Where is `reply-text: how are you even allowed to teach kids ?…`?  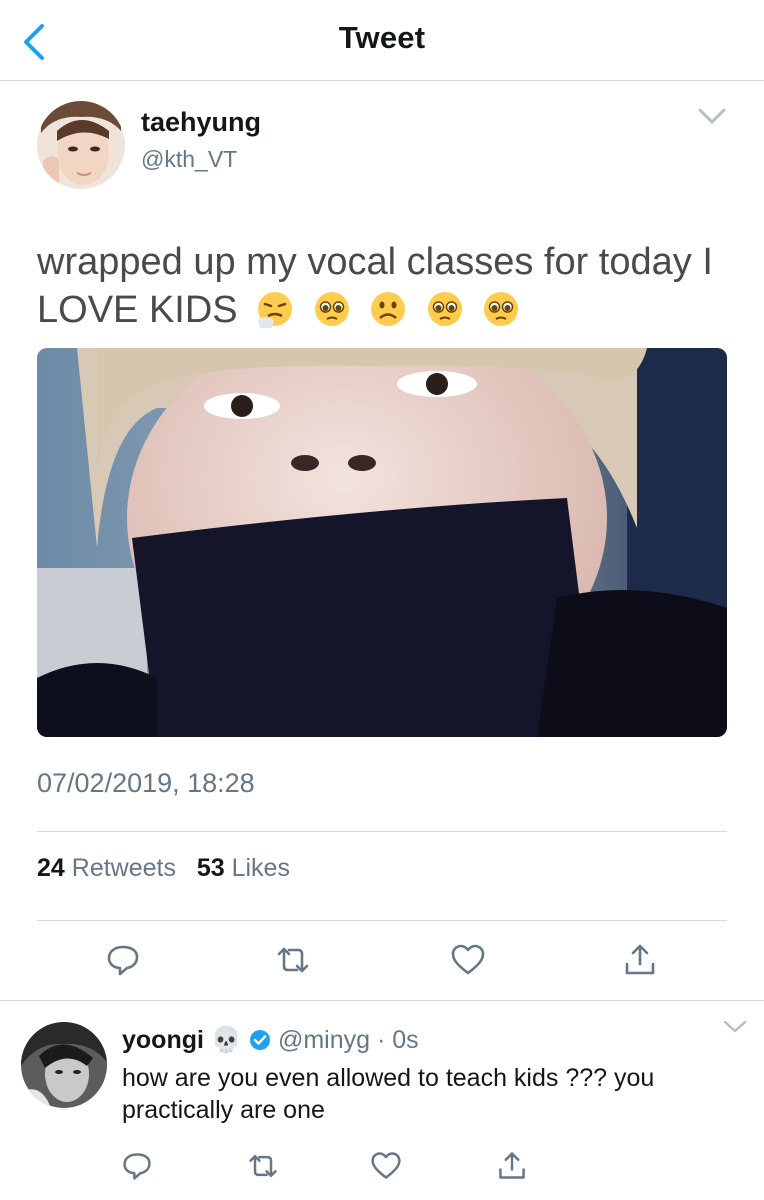 reply-text: how are you even allowed to teach kids ?… is located at coordinates (388, 1094).